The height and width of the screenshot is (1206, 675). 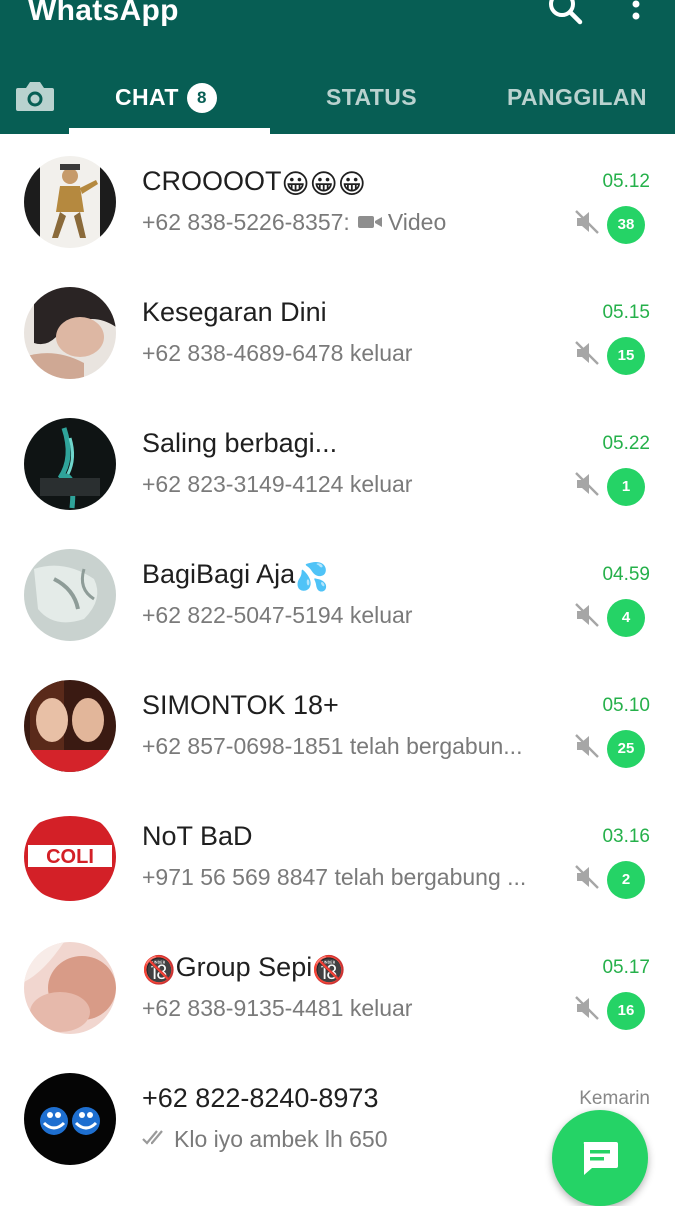 What do you see at coordinates (159, 970) in the screenshot?
I see `chat-name-emoji-prefix: 🔞` at bounding box center [159, 970].